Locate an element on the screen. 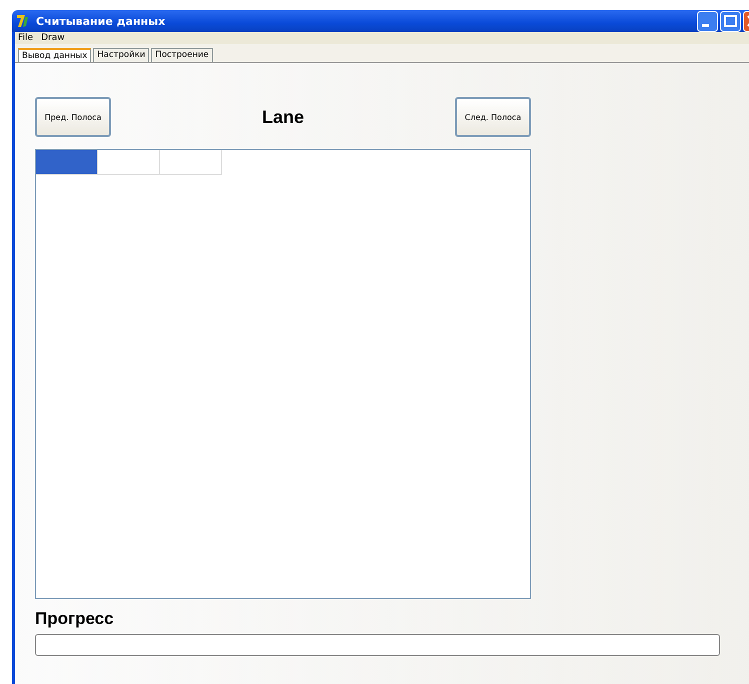 The height and width of the screenshot is (684, 749). lane-title: Lane is located at coordinates (283, 117).